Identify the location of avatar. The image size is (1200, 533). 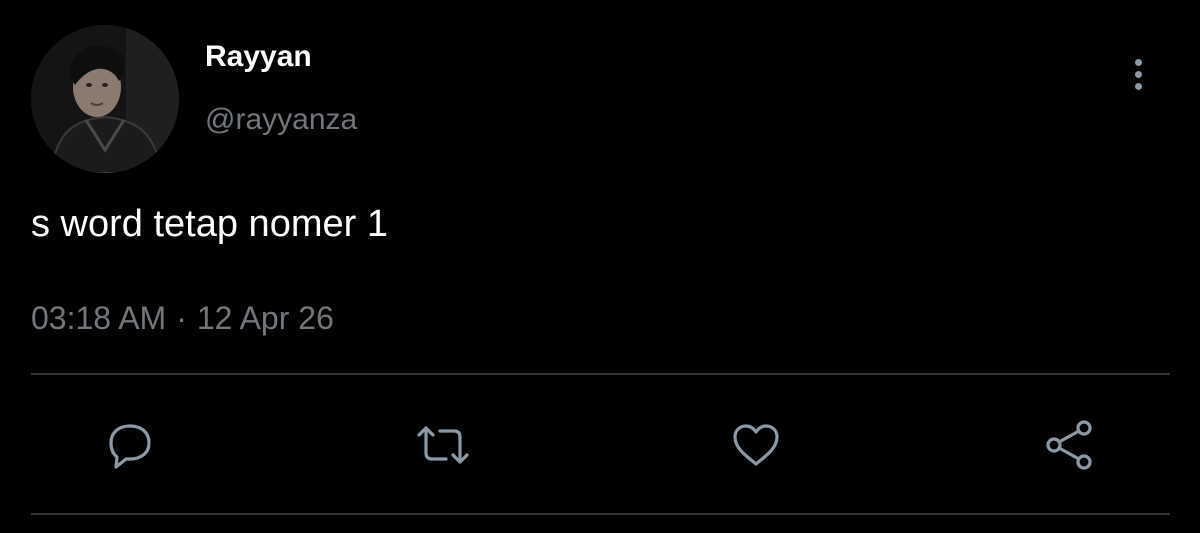
(105, 99).